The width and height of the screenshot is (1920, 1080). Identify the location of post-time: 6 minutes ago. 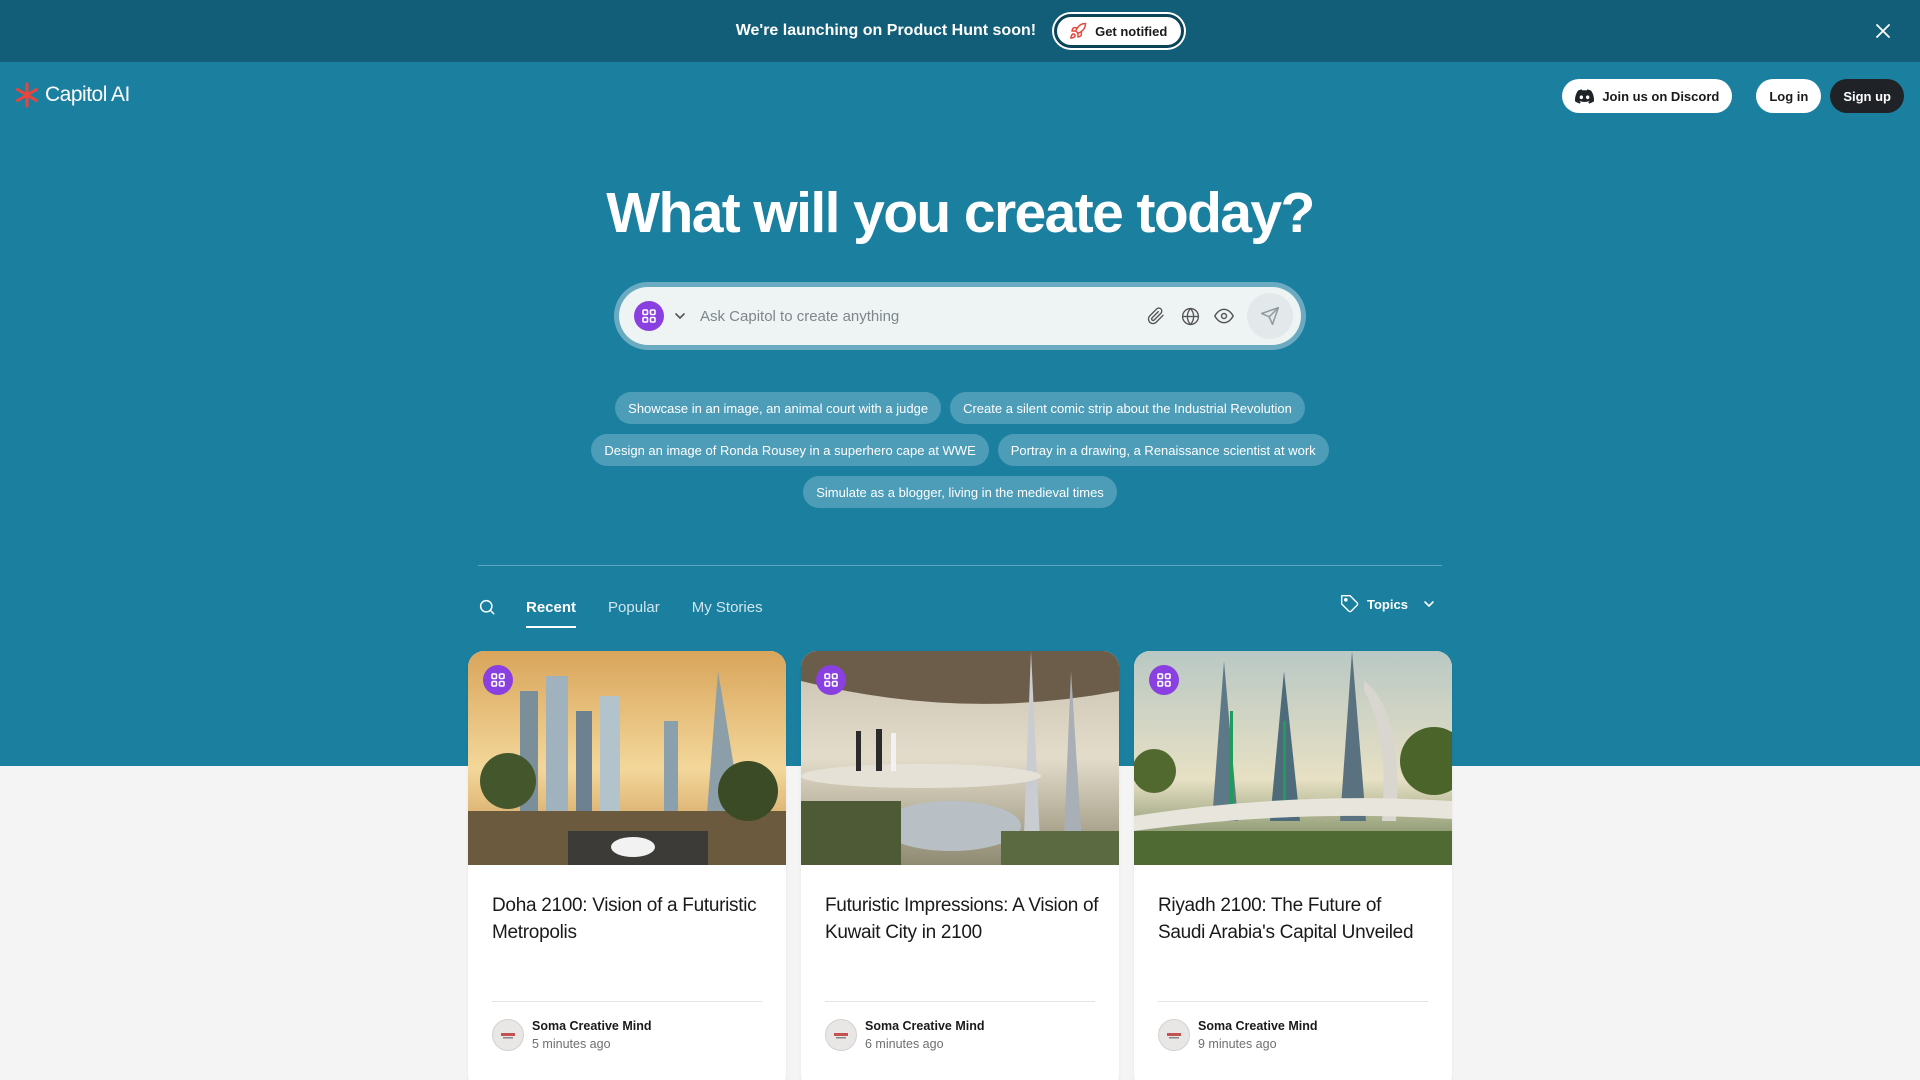
(904, 1044).